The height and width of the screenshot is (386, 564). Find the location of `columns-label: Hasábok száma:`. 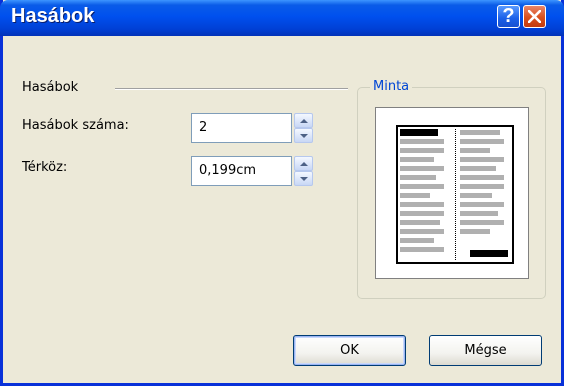

columns-label: Hasábok száma: is located at coordinates (75, 125).